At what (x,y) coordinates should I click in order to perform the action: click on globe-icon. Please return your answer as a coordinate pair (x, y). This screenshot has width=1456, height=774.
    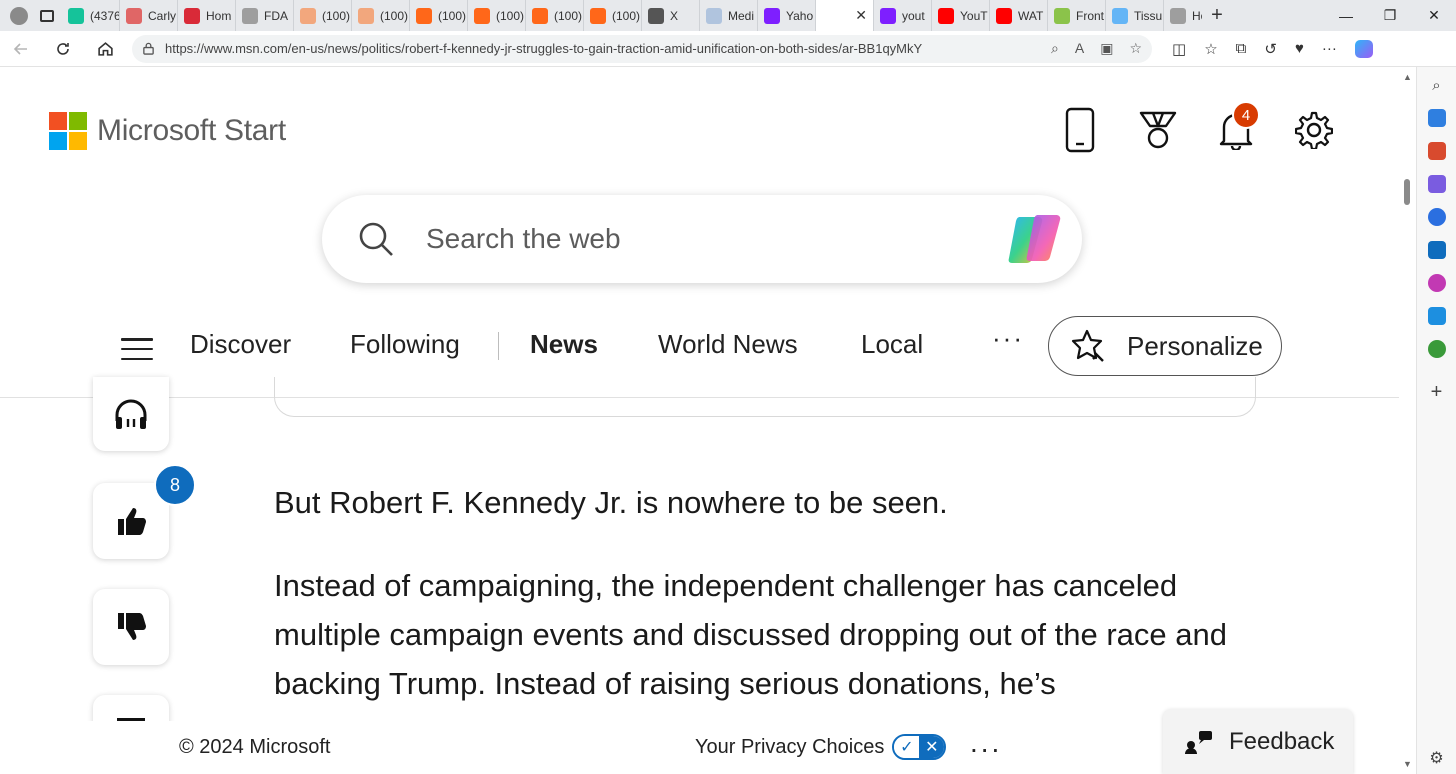
    Looking at the image, I should click on (1062, 15).